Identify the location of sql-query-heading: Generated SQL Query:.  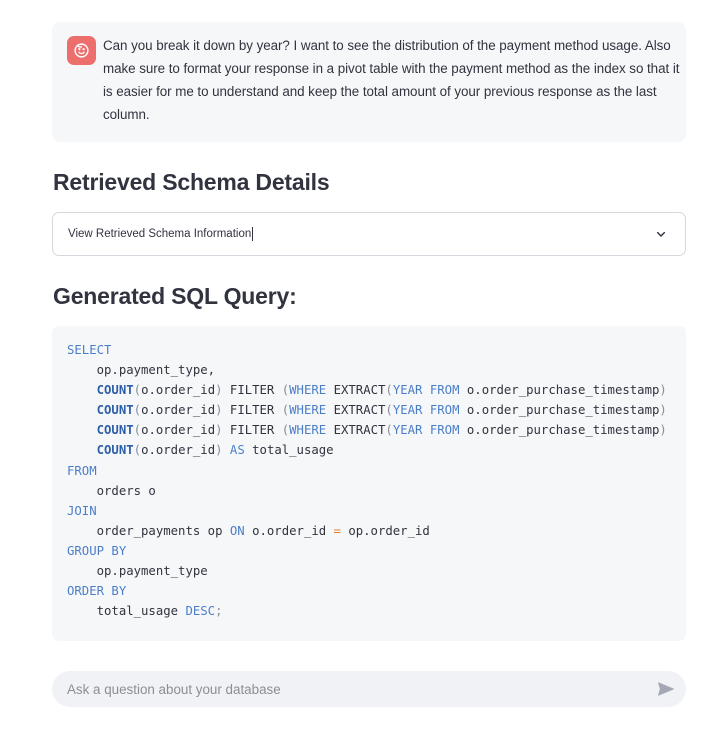
(175, 296).